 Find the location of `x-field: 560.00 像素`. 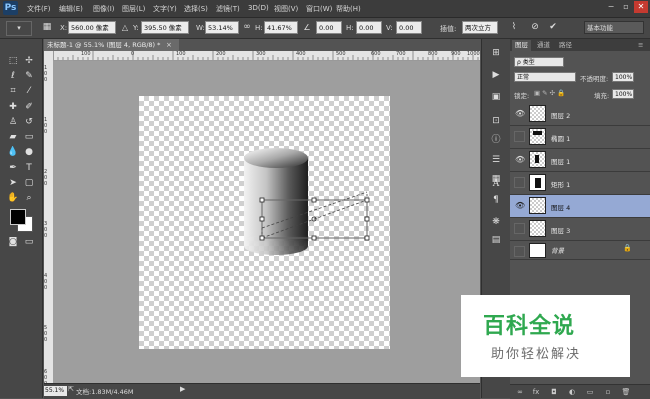

x-field: 560.00 像素 is located at coordinates (92, 27).